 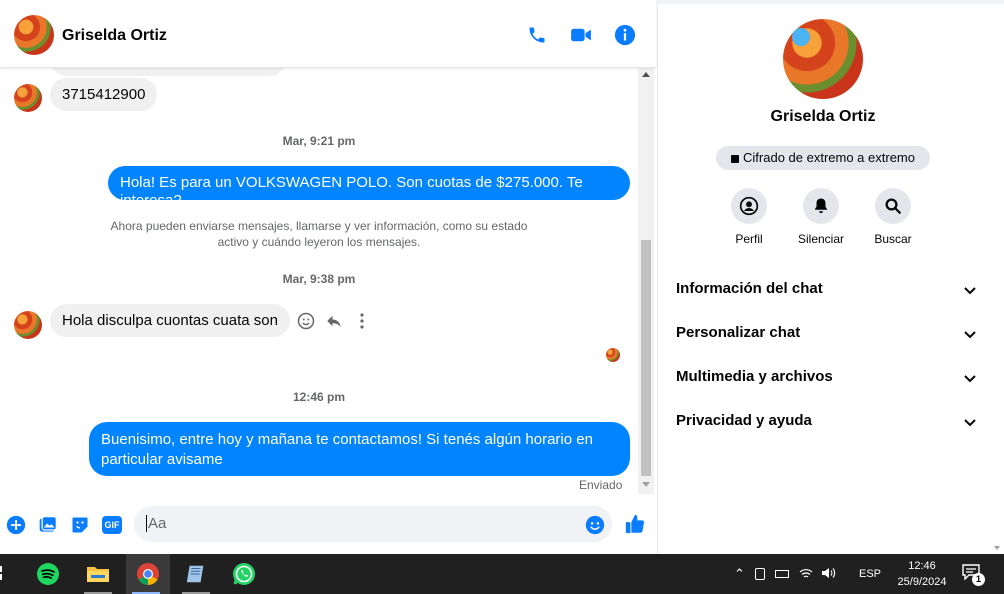 I want to click on more-options-icon, so click(x=362, y=322).